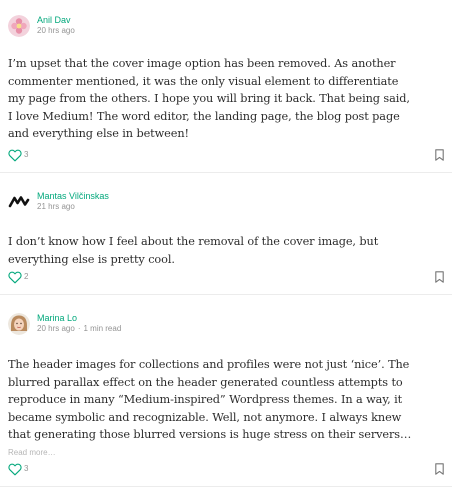  I want to click on read-time: 1 min read, so click(102, 328).